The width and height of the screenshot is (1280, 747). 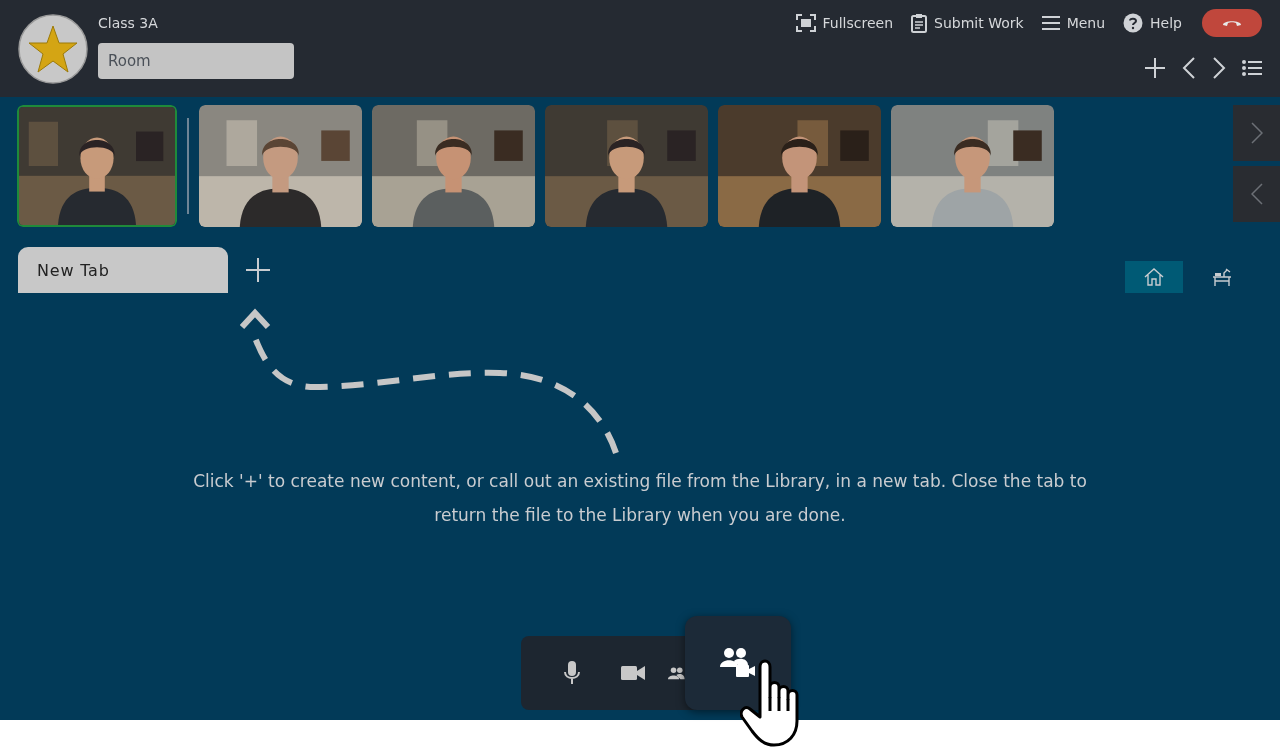 What do you see at coordinates (1154, 277) in the screenshot?
I see `home-icon` at bounding box center [1154, 277].